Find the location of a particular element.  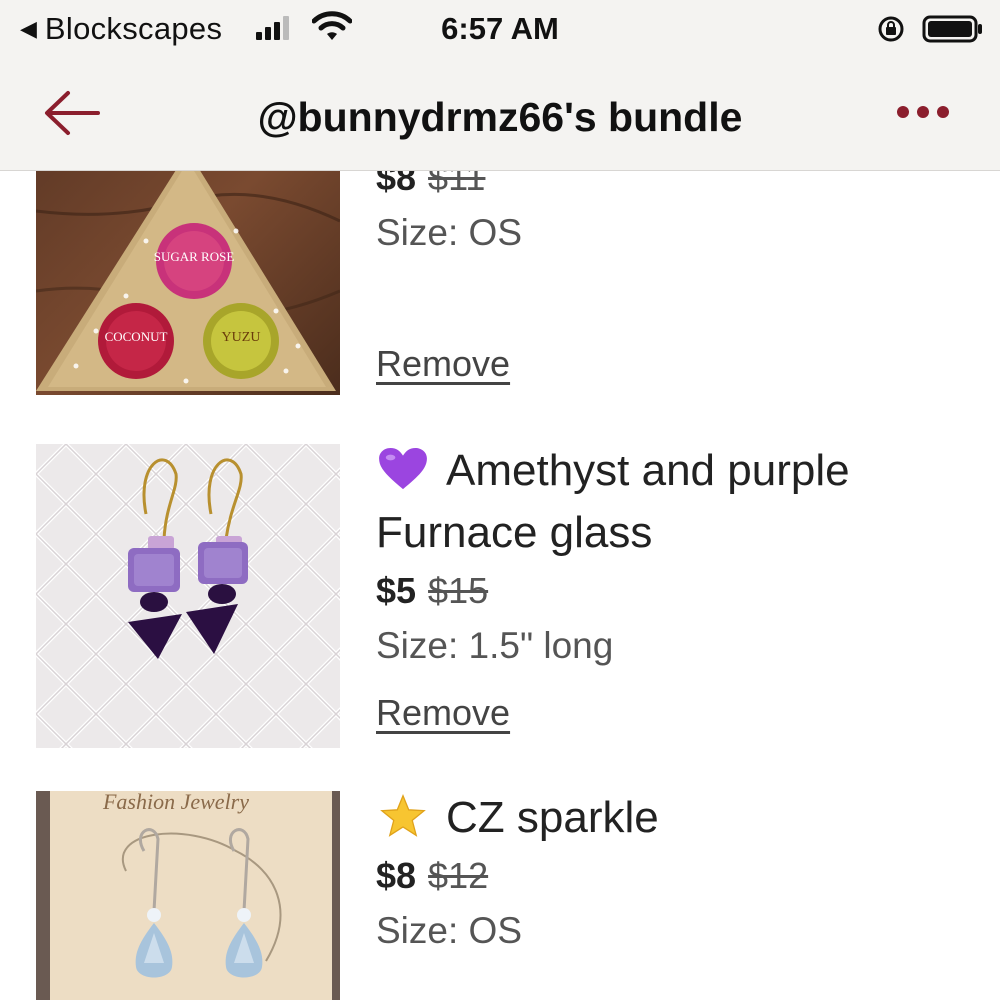

item-title: CZ sparkle is located at coordinates (676, 818).